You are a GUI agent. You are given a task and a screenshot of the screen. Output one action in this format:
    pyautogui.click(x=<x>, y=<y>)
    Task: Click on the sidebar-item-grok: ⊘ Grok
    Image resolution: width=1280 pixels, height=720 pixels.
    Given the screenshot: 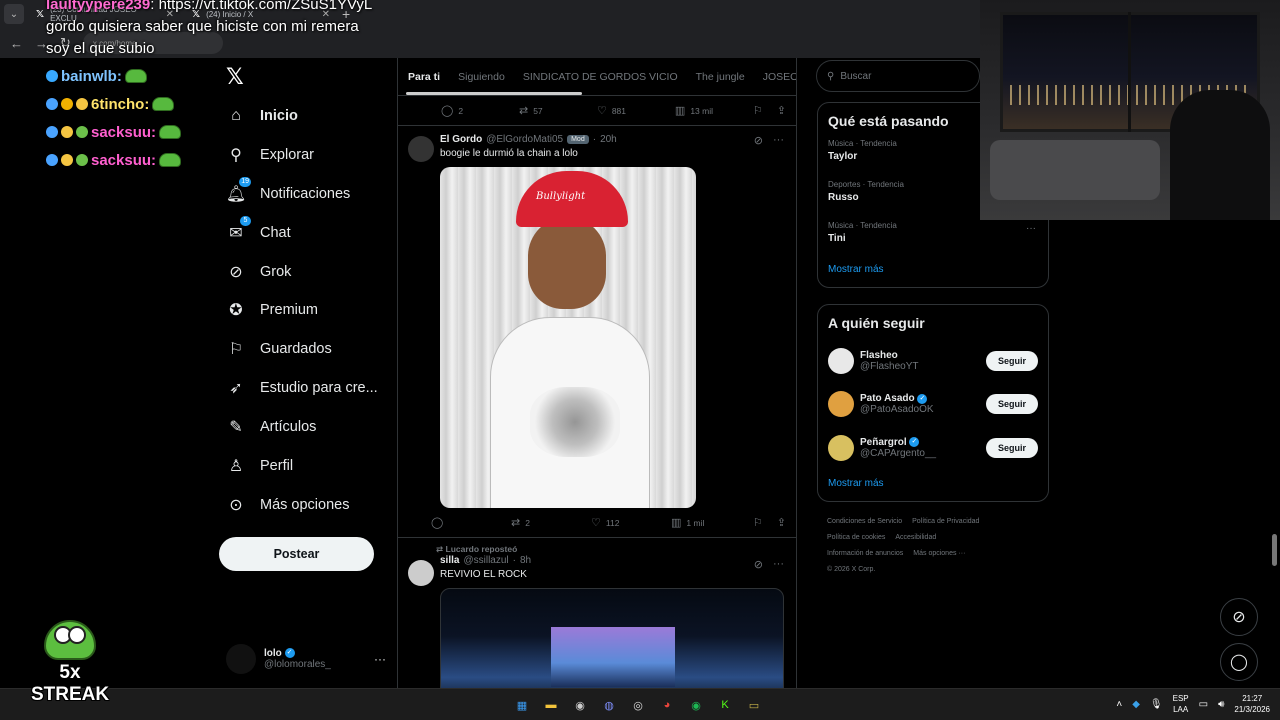 What is the action you would take?
    pyautogui.click(x=258, y=272)
    